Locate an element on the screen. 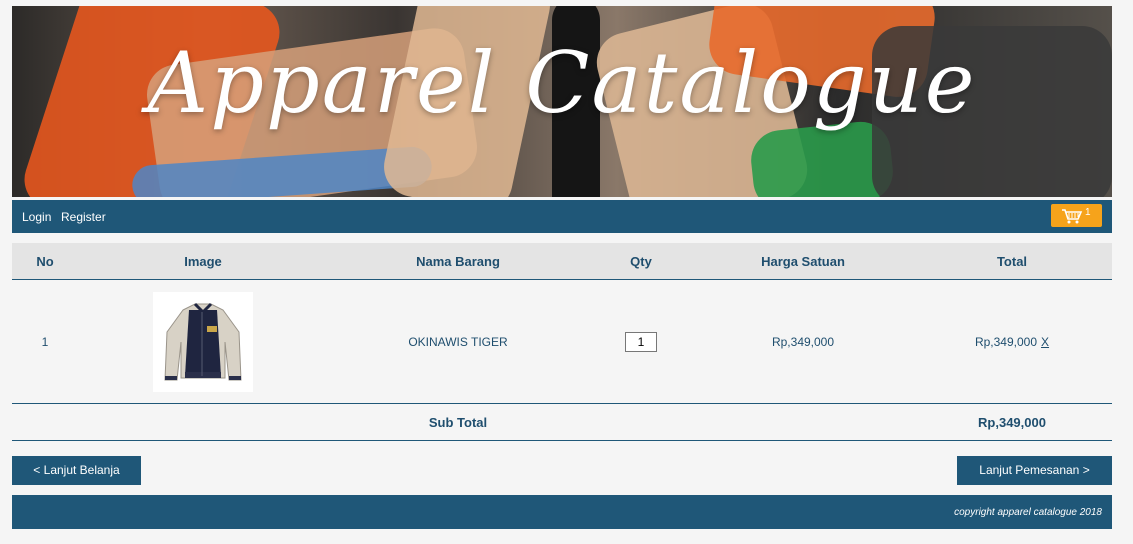 The image size is (1133, 544). shopping-cart-icon is located at coordinates (1072, 216).